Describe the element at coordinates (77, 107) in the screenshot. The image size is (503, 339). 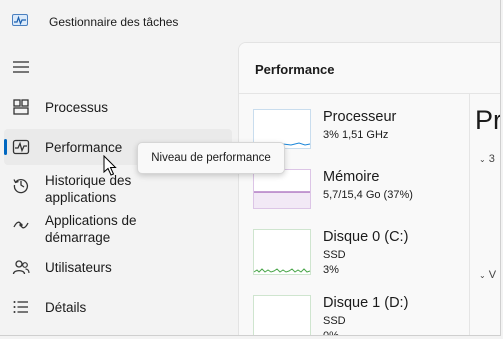
I see `nav-item-label: Processus` at that location.